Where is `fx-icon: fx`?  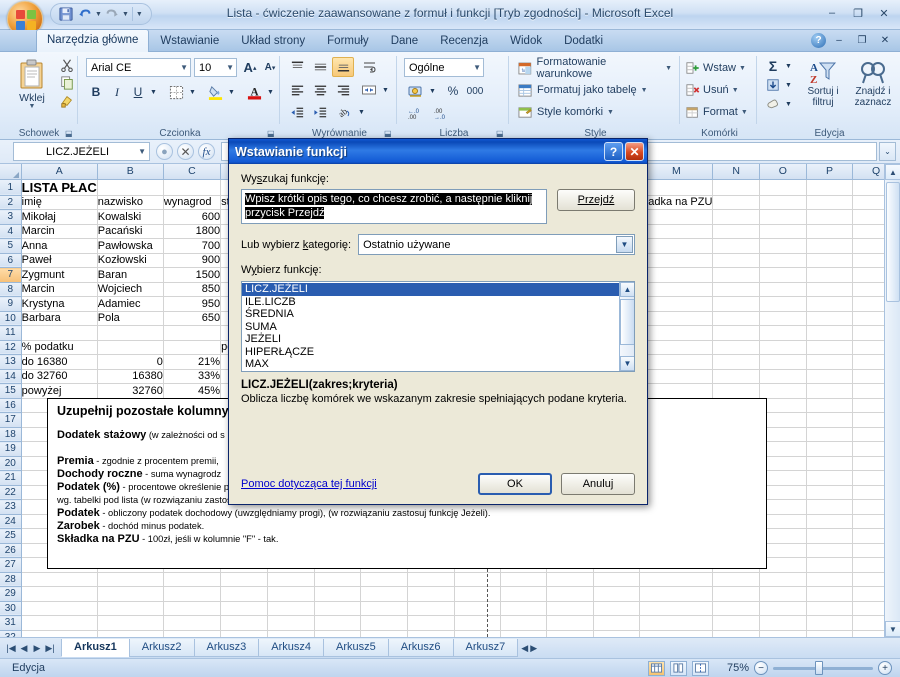 fx-icon: fx is located at coordinates (206, 151).